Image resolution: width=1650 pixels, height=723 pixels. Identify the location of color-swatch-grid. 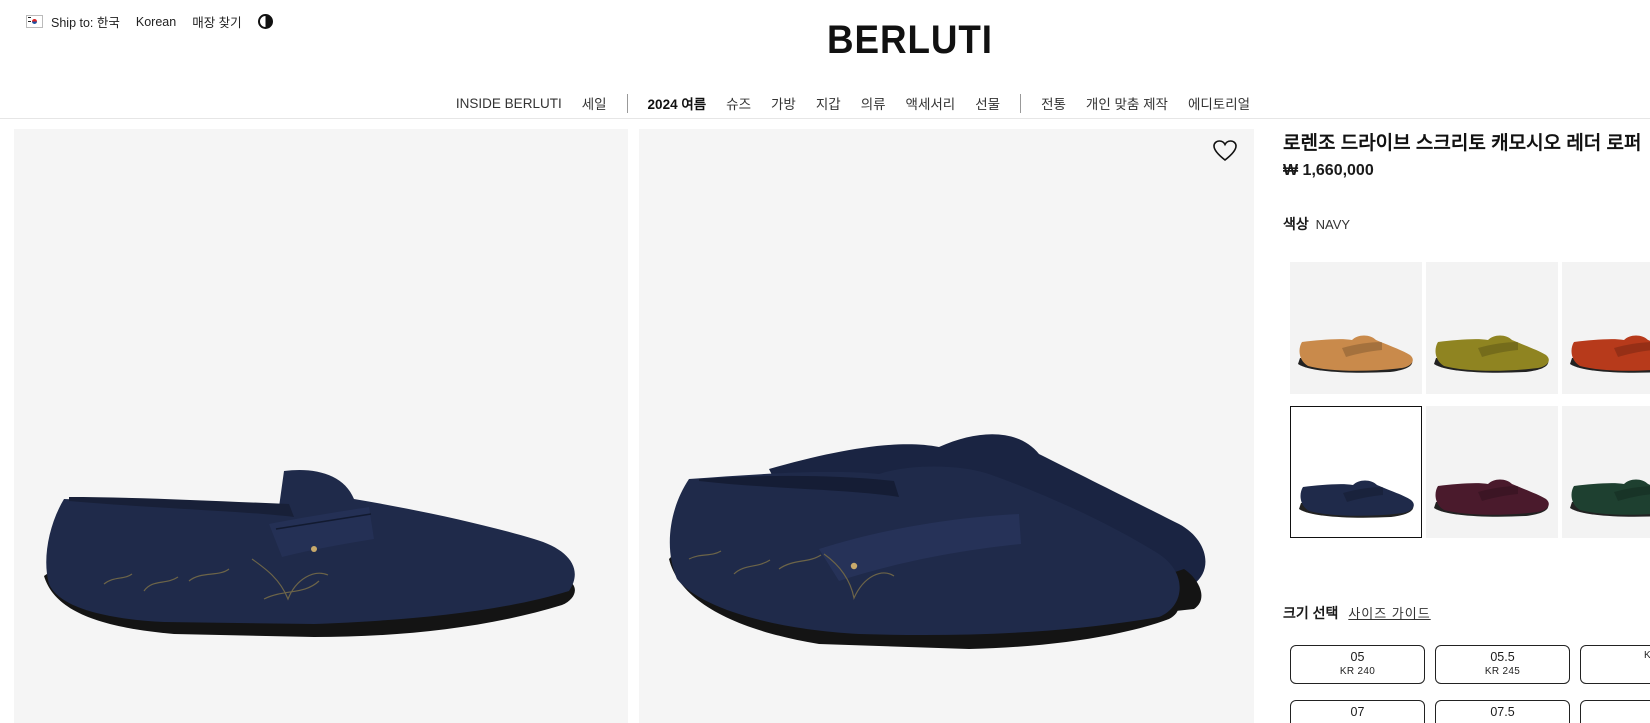
(1470, 400).